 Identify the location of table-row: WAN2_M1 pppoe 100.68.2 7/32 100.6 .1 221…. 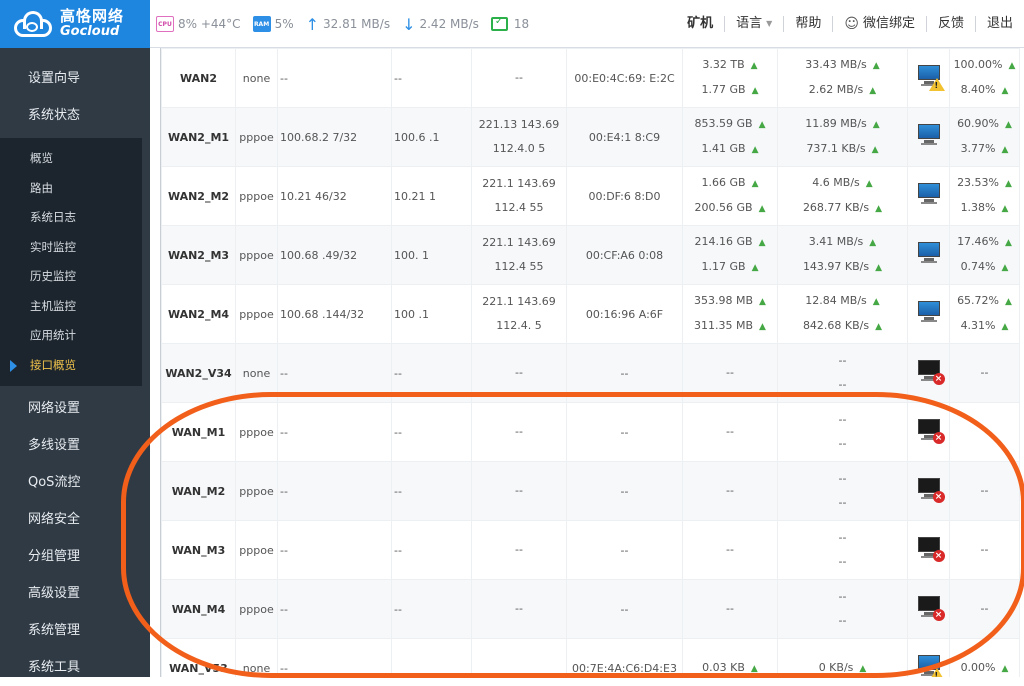
(590, 137).